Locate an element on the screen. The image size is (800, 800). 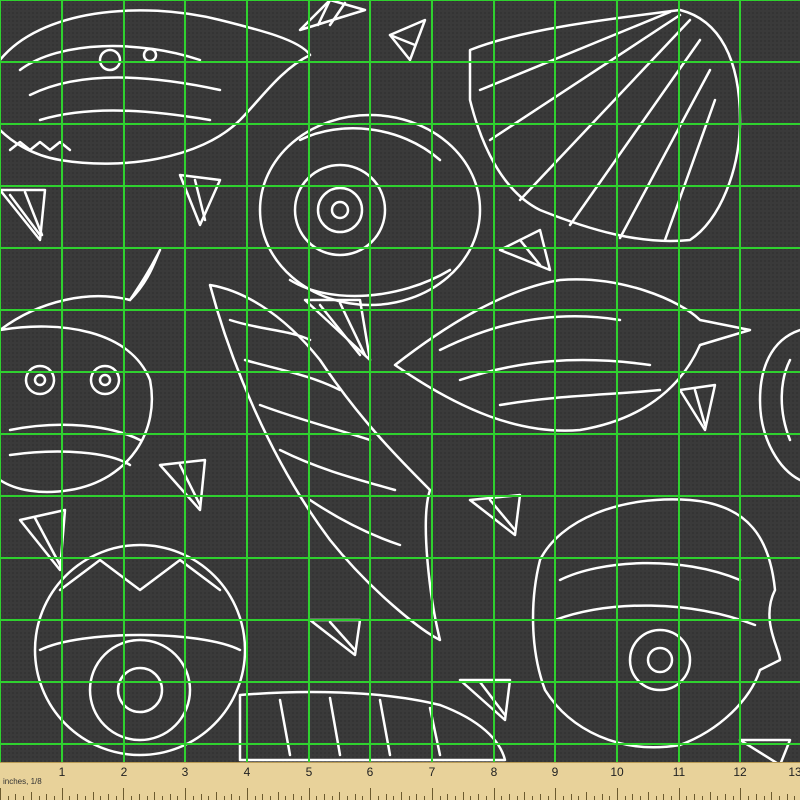
ruler-number: 6 is located at coordinates (370, 772).